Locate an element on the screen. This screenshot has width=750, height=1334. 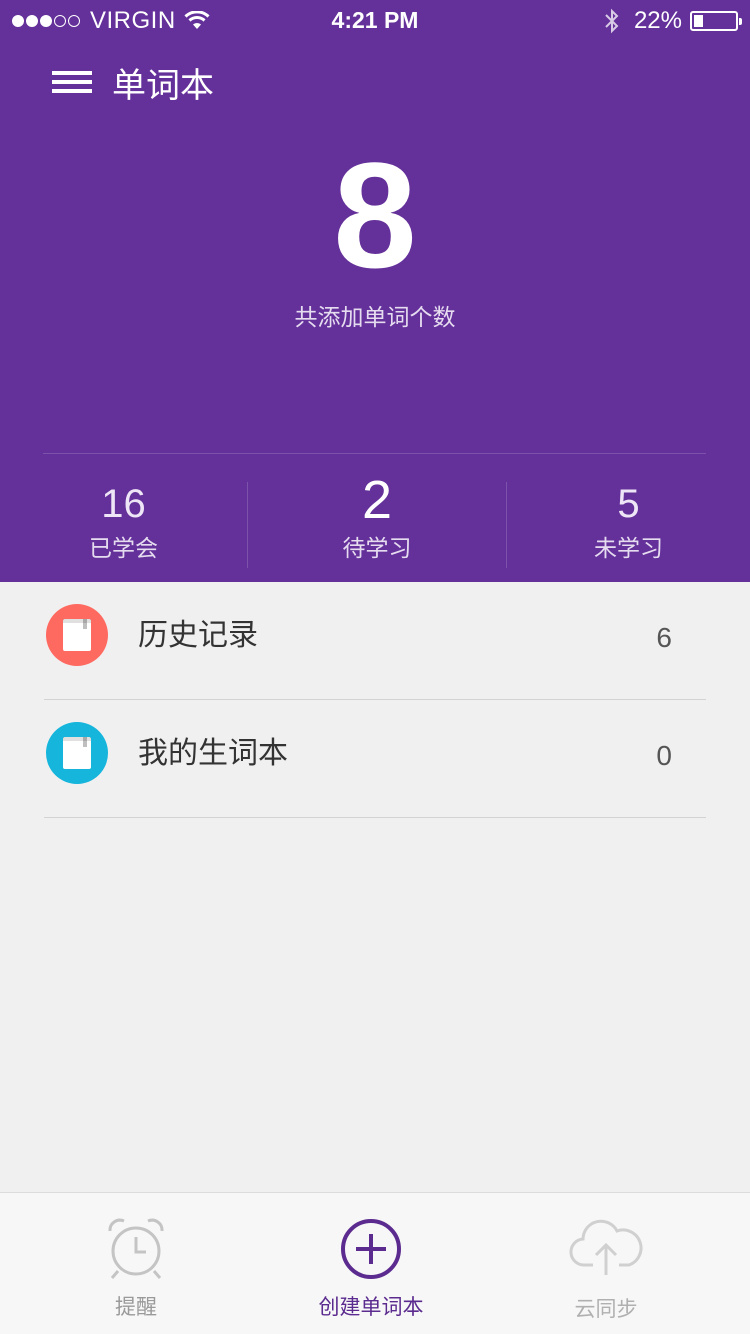
stat-pending: 2 待学习 is located at coordinates (377, 520).